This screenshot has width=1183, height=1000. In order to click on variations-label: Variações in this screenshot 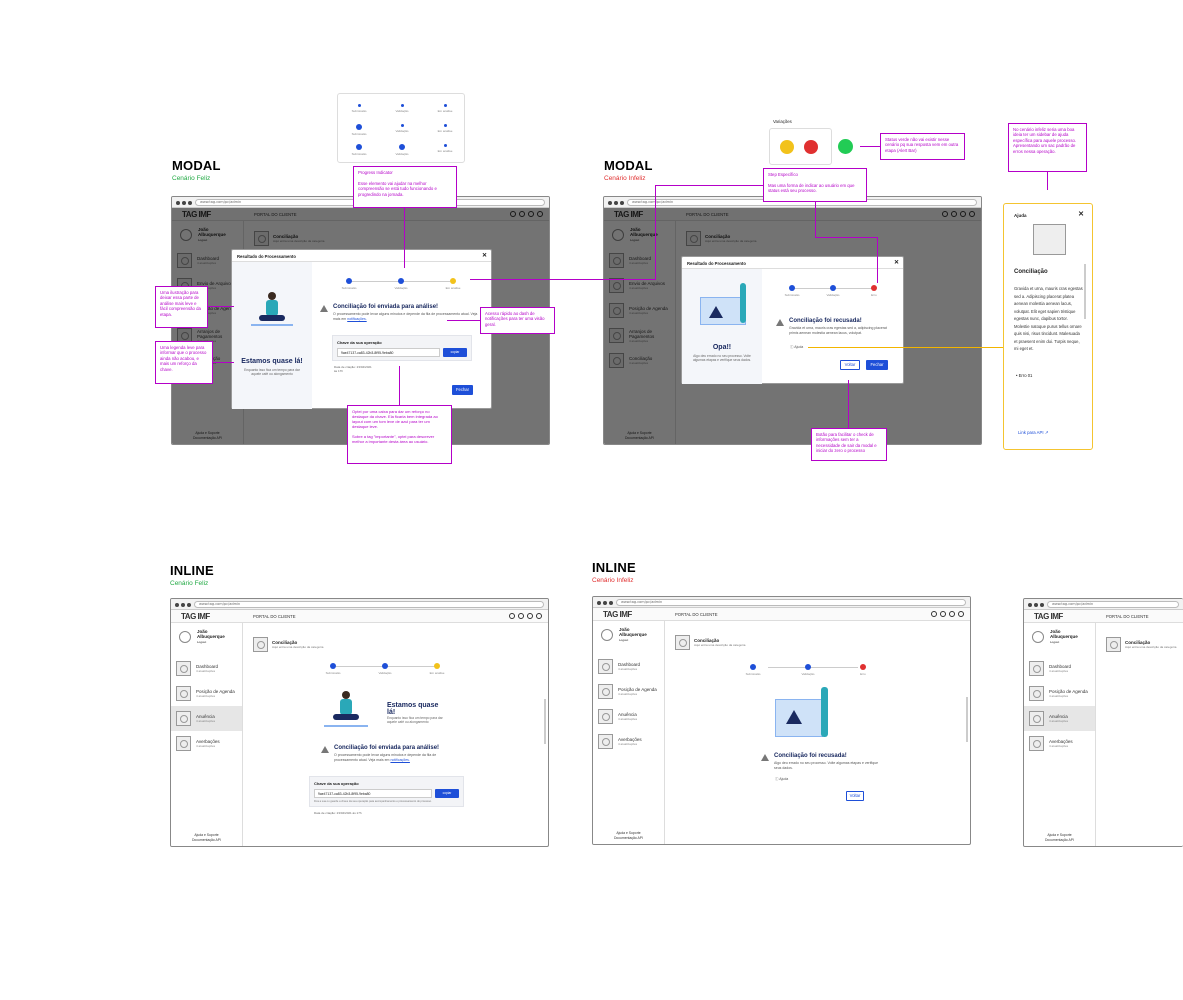, I will do `click(782, 121)`.